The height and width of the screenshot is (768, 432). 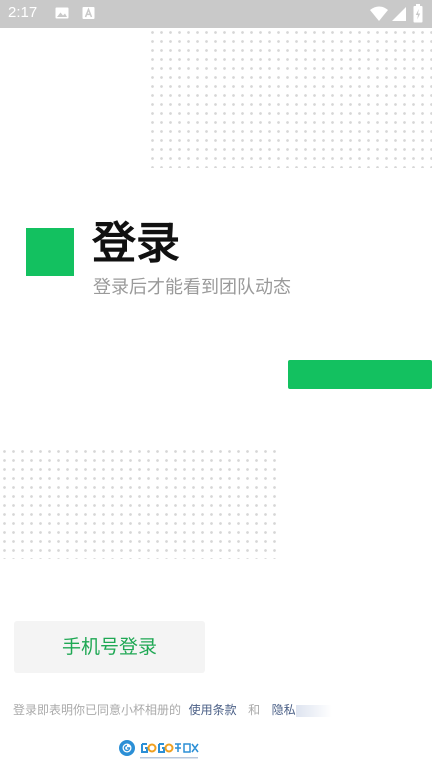 I want to click on gogo-watermark-logo, so click(x=159, y=749).